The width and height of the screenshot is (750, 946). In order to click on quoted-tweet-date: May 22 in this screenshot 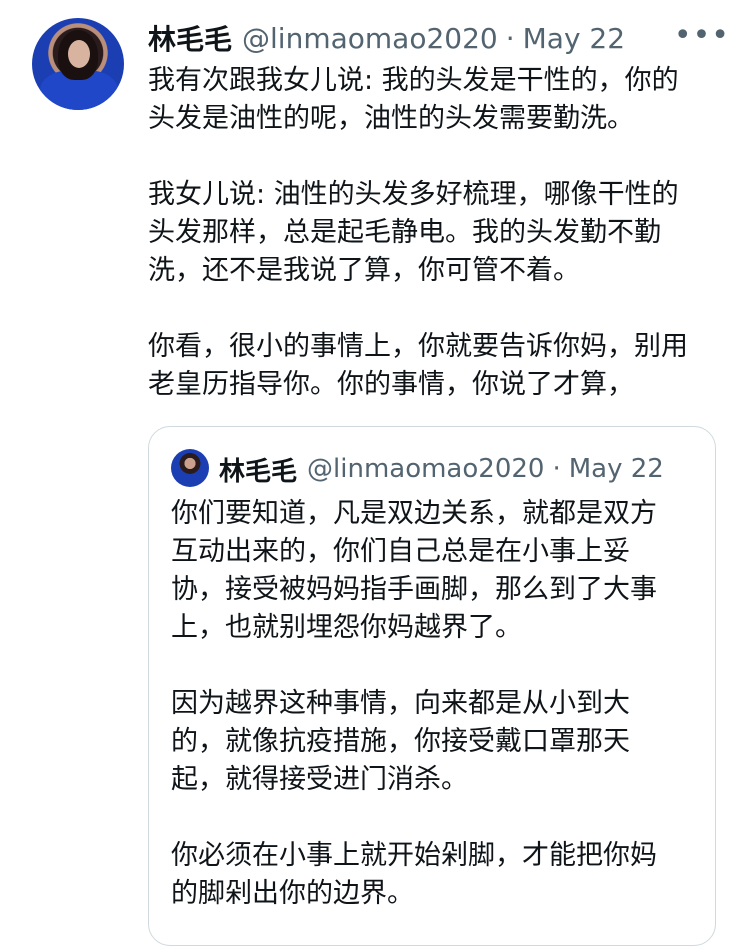, I will do `click(616, 469)`.